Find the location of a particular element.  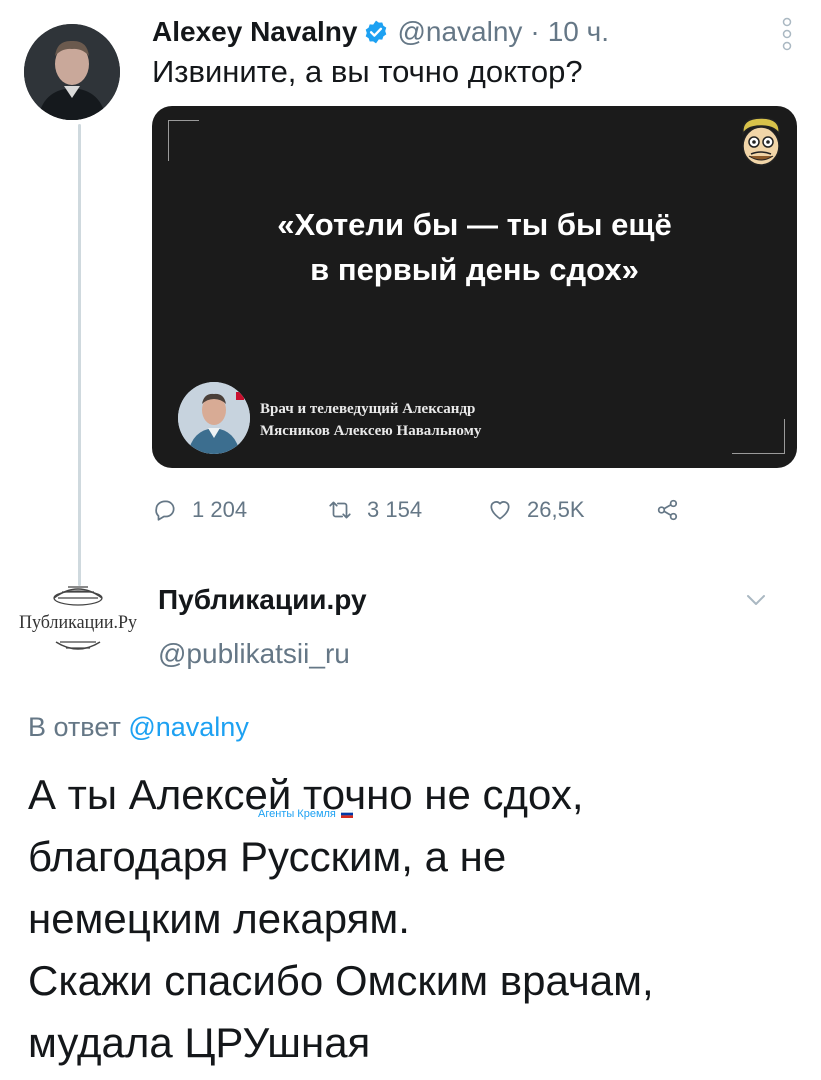

thread-connector-line is located at coordinates (79, 355).